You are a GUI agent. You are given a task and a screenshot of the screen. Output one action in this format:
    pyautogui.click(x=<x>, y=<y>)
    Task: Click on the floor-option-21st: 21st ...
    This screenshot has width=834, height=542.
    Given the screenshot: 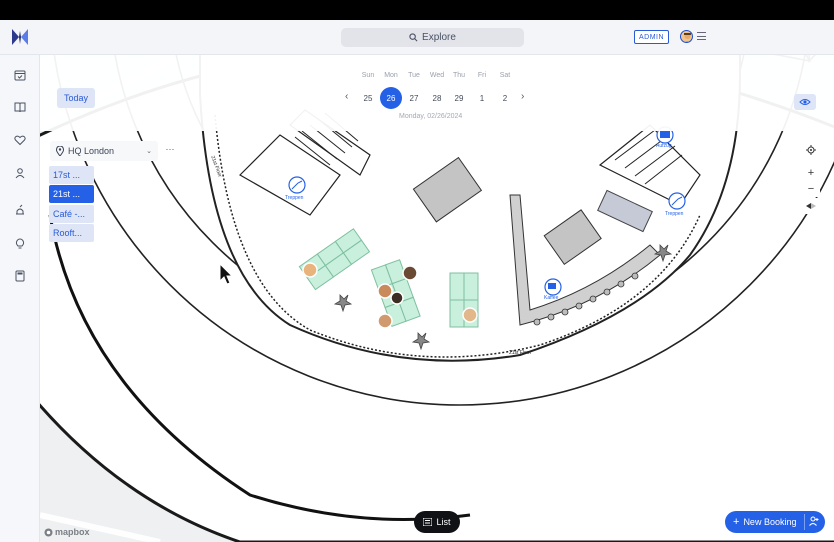 What is the action you would take?
    pyautogui.click(x=71, y=194)
    